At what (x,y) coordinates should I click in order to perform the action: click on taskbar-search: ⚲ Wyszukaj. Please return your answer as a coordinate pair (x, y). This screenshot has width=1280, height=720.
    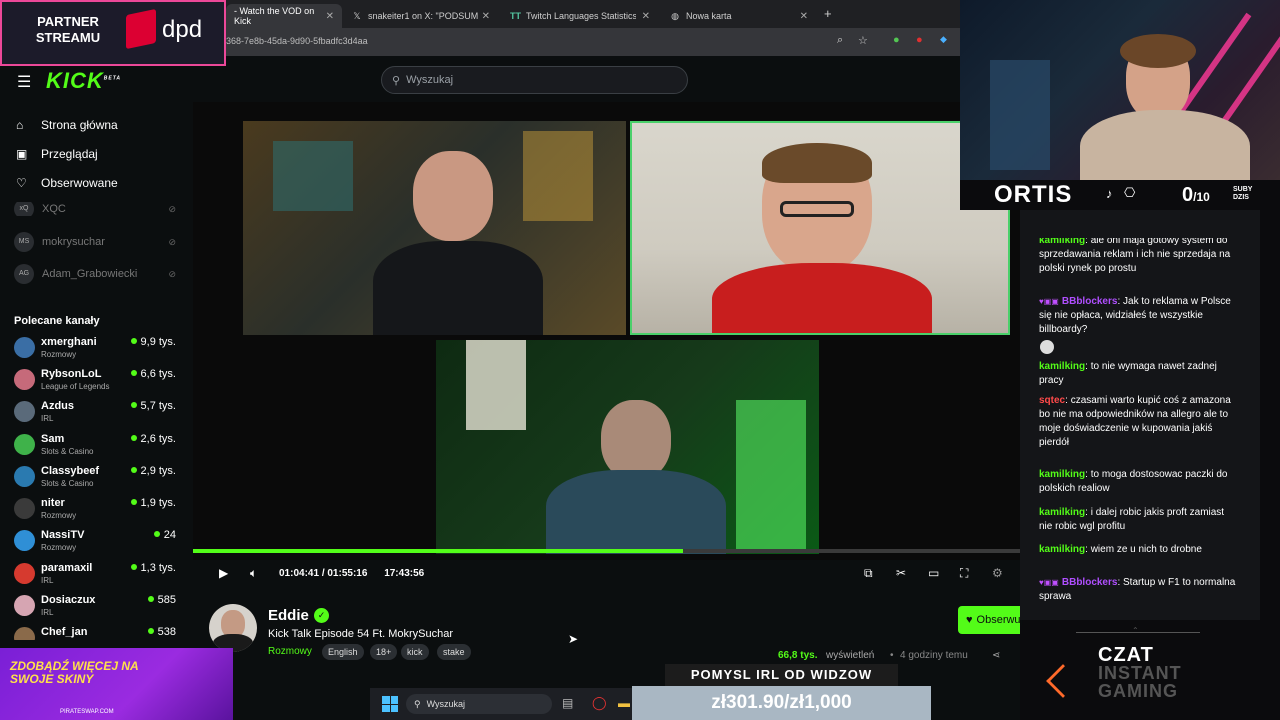
    Looking at the image, I should click on (479, 704).